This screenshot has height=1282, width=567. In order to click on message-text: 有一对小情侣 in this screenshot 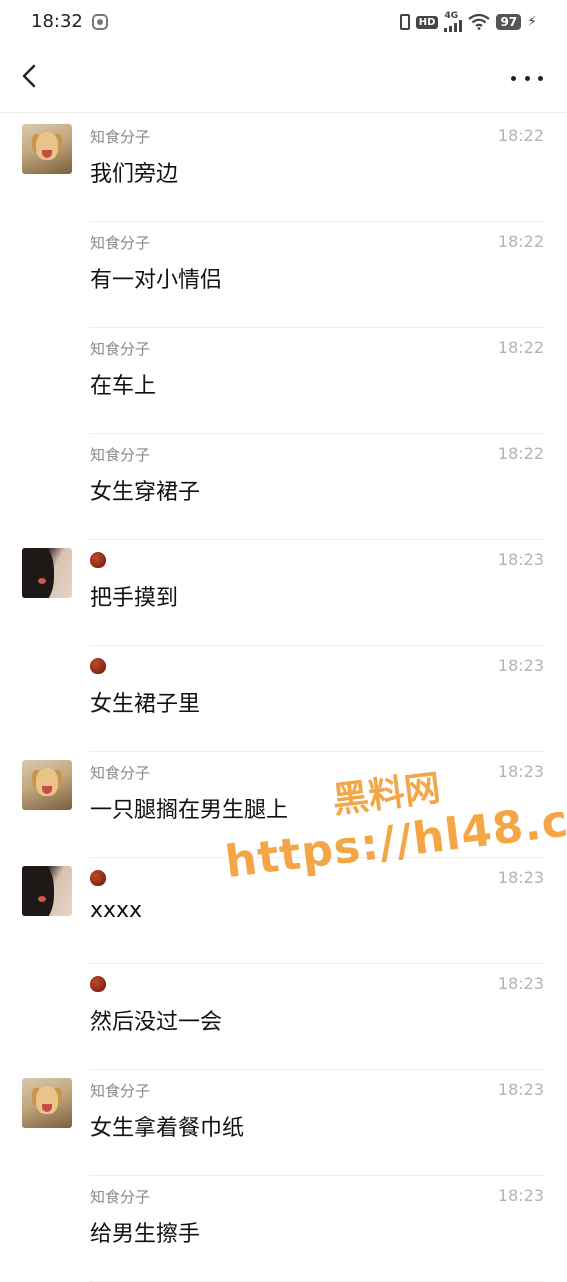, I will do `click(156, 280)`.